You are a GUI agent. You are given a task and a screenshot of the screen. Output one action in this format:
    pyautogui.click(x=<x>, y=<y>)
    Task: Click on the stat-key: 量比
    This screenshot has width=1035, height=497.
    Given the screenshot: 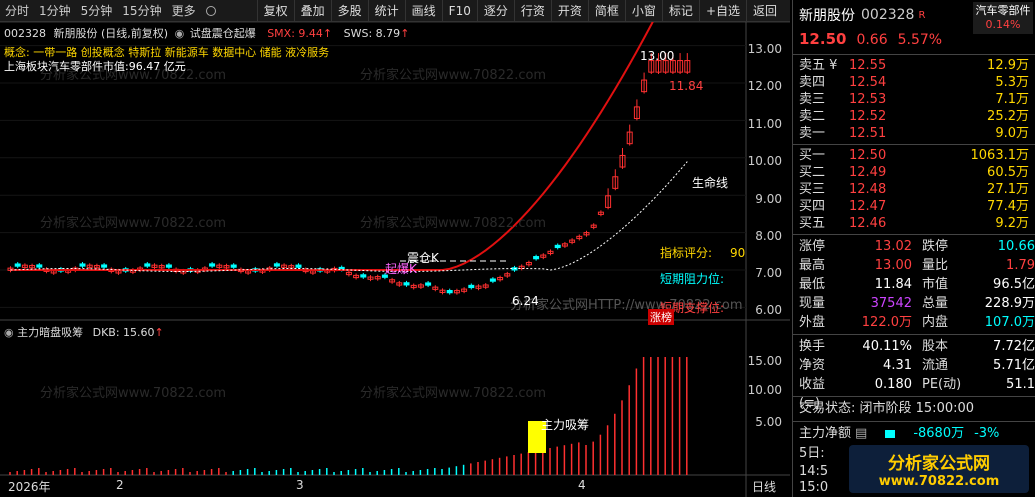 What is the action you would take?
    pyautogui.click(x=935, y=265)
    